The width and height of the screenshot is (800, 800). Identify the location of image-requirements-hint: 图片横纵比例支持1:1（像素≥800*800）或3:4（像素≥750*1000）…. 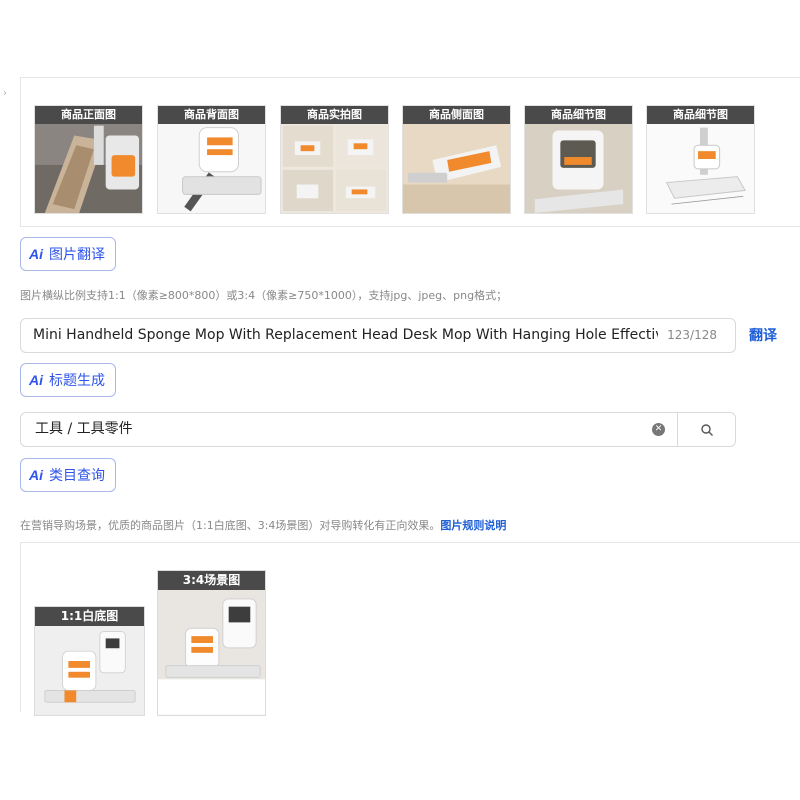
(264, 295).